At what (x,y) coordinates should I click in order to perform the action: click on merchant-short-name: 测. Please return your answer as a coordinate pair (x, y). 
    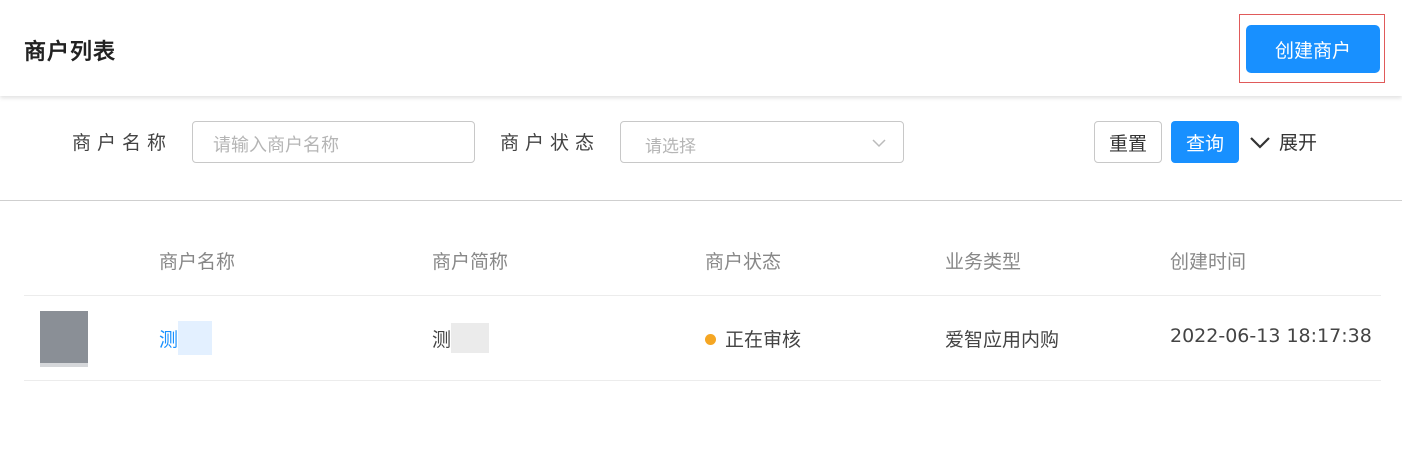
    Looking at the image, I should click on (442, 340).